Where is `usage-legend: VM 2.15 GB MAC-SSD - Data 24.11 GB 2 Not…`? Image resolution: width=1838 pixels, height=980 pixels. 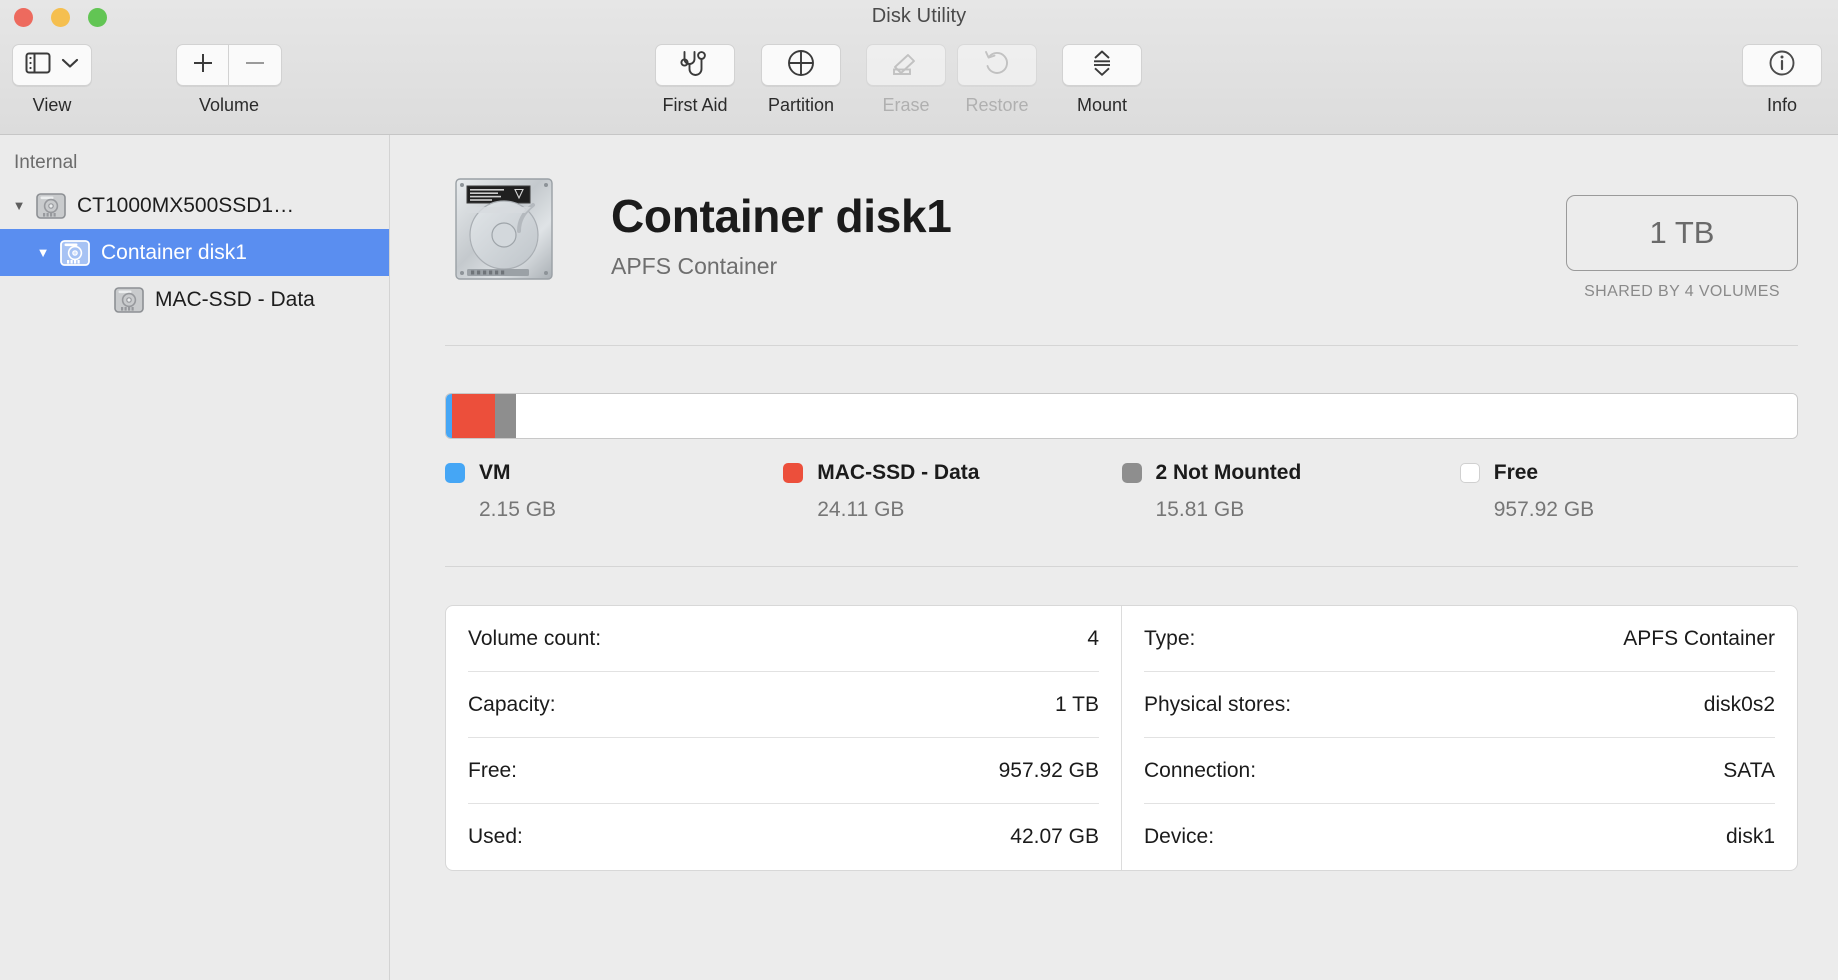
usage-legend: VM 2.15 GB MAC-SSD - Data 24.11 GB 2 Not… is located at coordinates (1121, 491).